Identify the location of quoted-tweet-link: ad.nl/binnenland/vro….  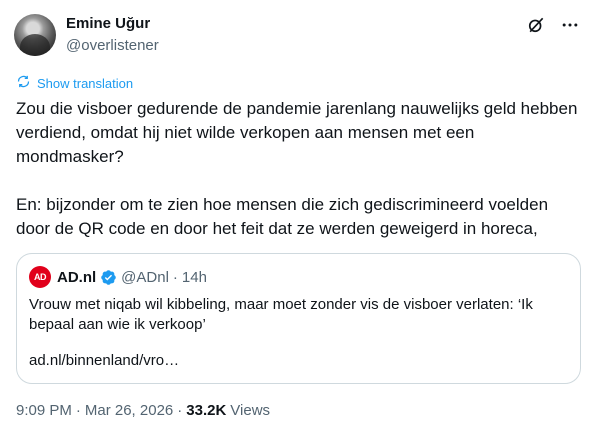
(104, 360).